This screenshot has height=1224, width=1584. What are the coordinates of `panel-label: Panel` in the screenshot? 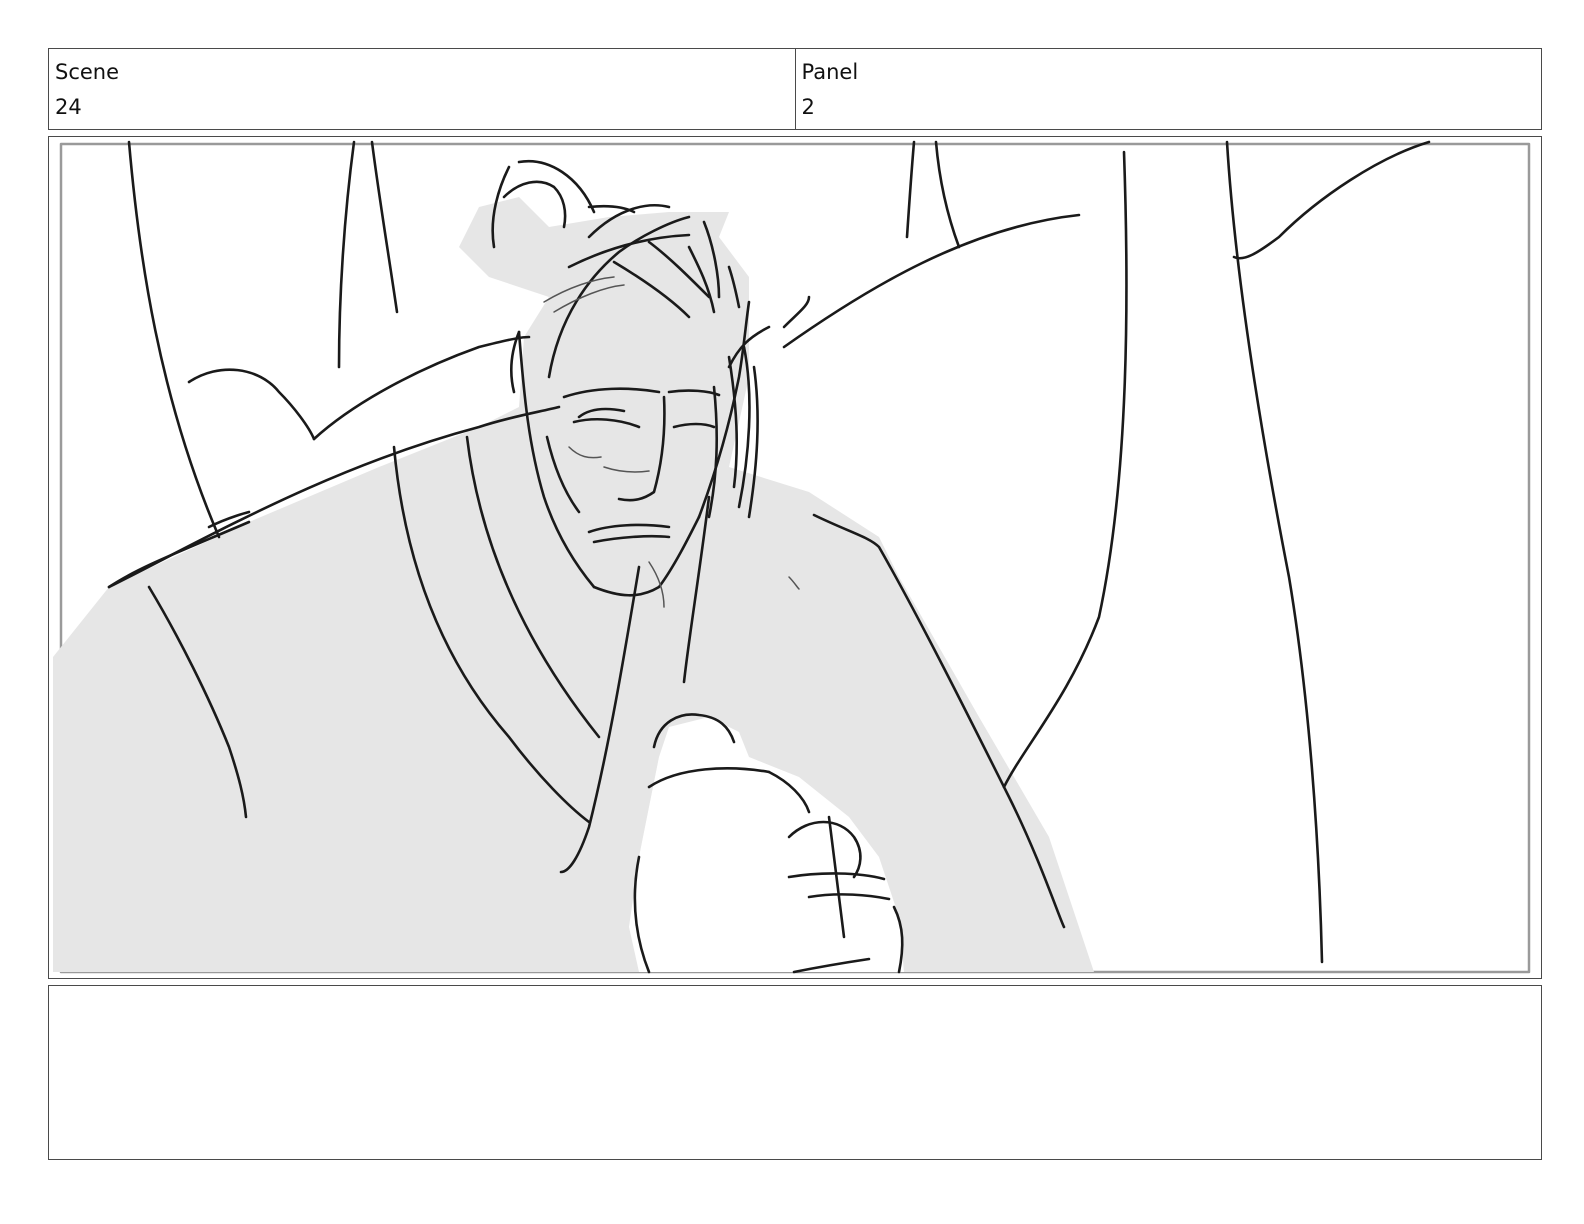 It's located at (830, 72).